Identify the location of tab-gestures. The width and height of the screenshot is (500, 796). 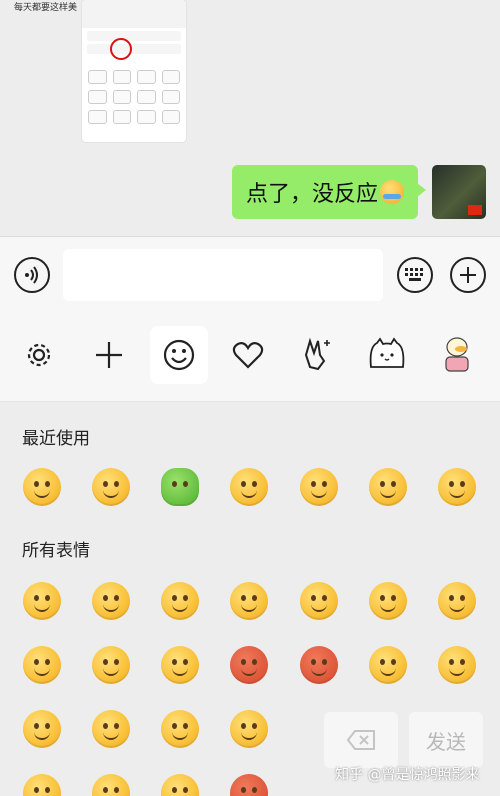
(317, 355).